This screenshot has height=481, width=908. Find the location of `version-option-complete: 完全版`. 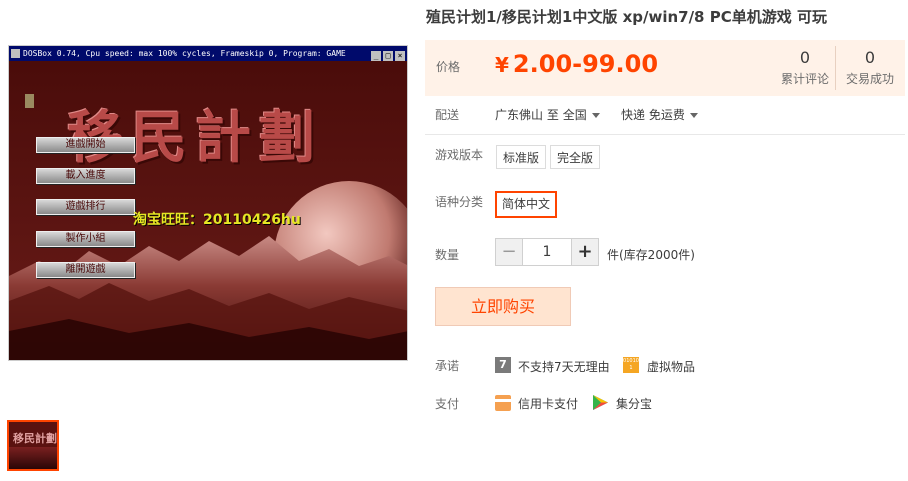

version-option-complete: 完全版 is located at coordinates (575, 157).